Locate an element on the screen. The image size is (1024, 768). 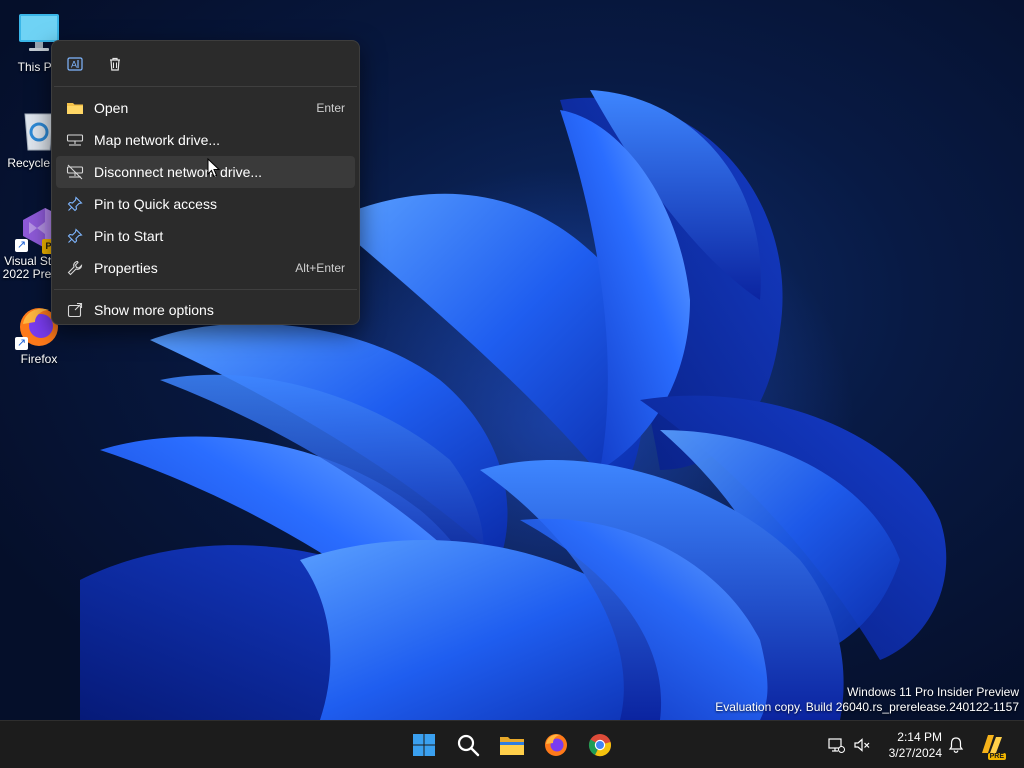
menu-item-pin-quick-access: Pin to Quick access is located at coordinates (205, 204).